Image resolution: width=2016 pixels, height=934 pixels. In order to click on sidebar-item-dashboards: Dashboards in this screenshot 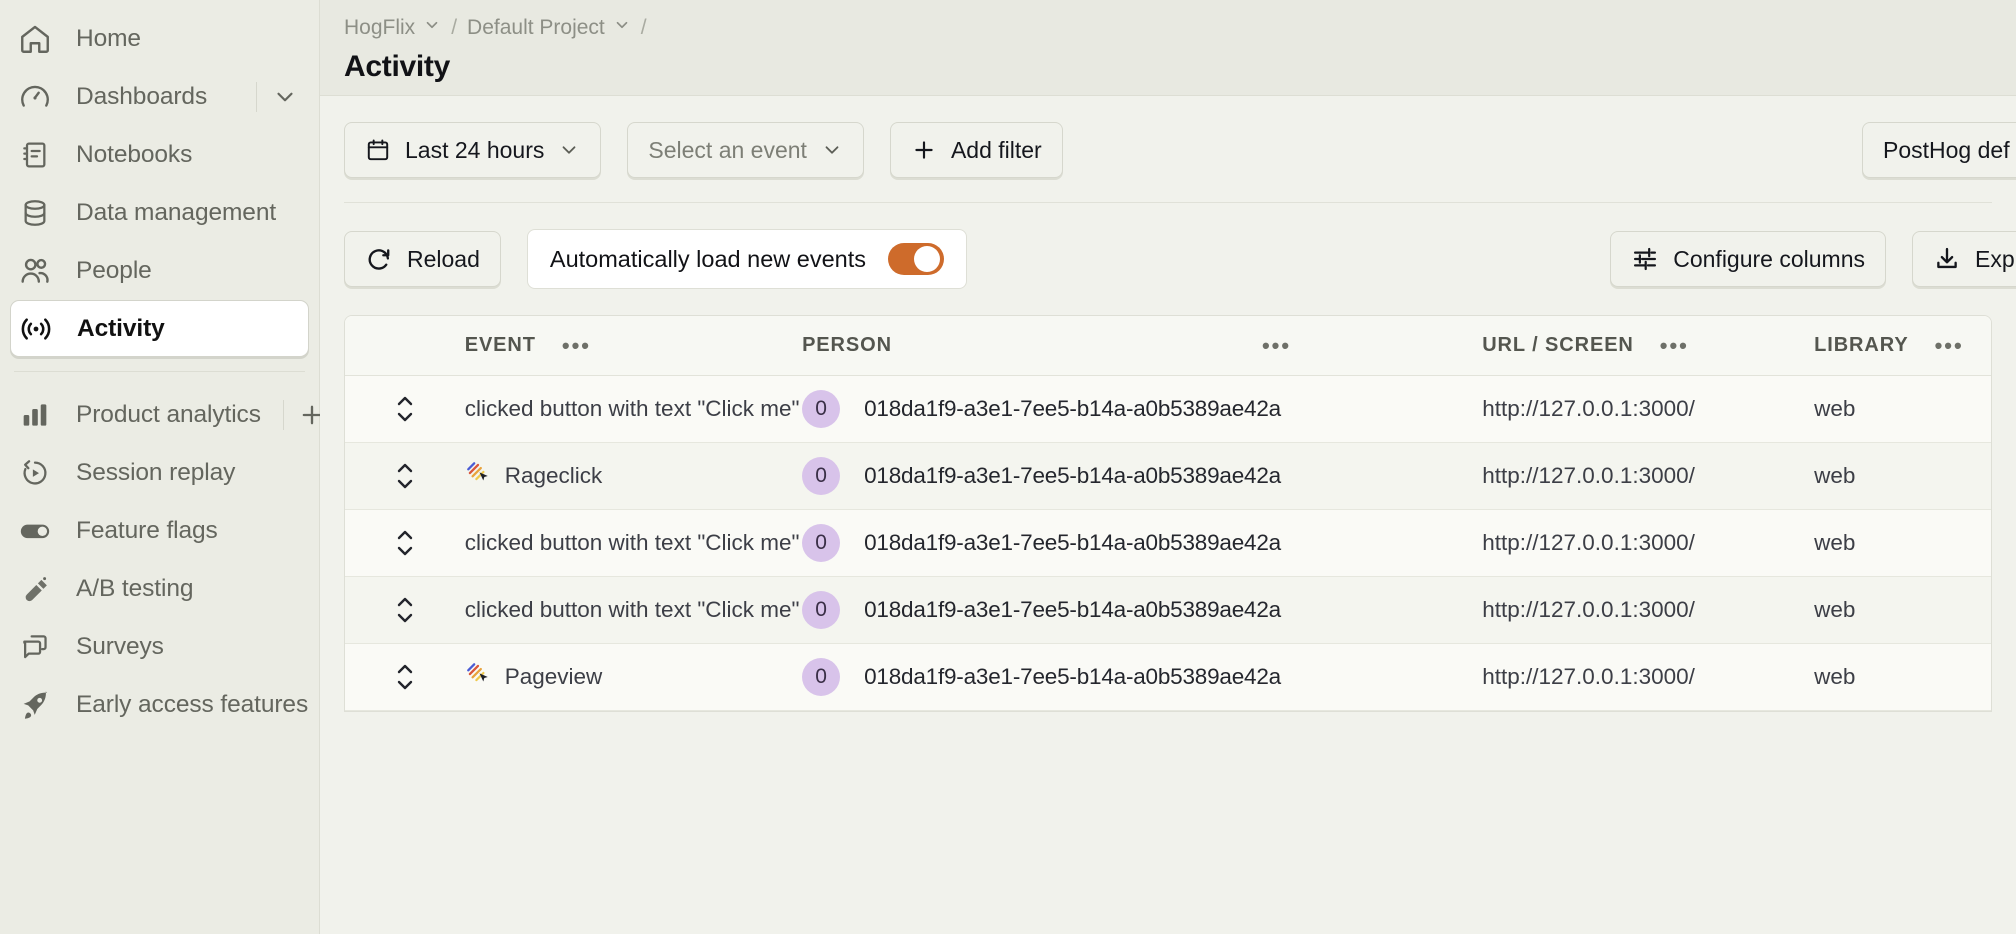, I will do `click(159, 97)`.